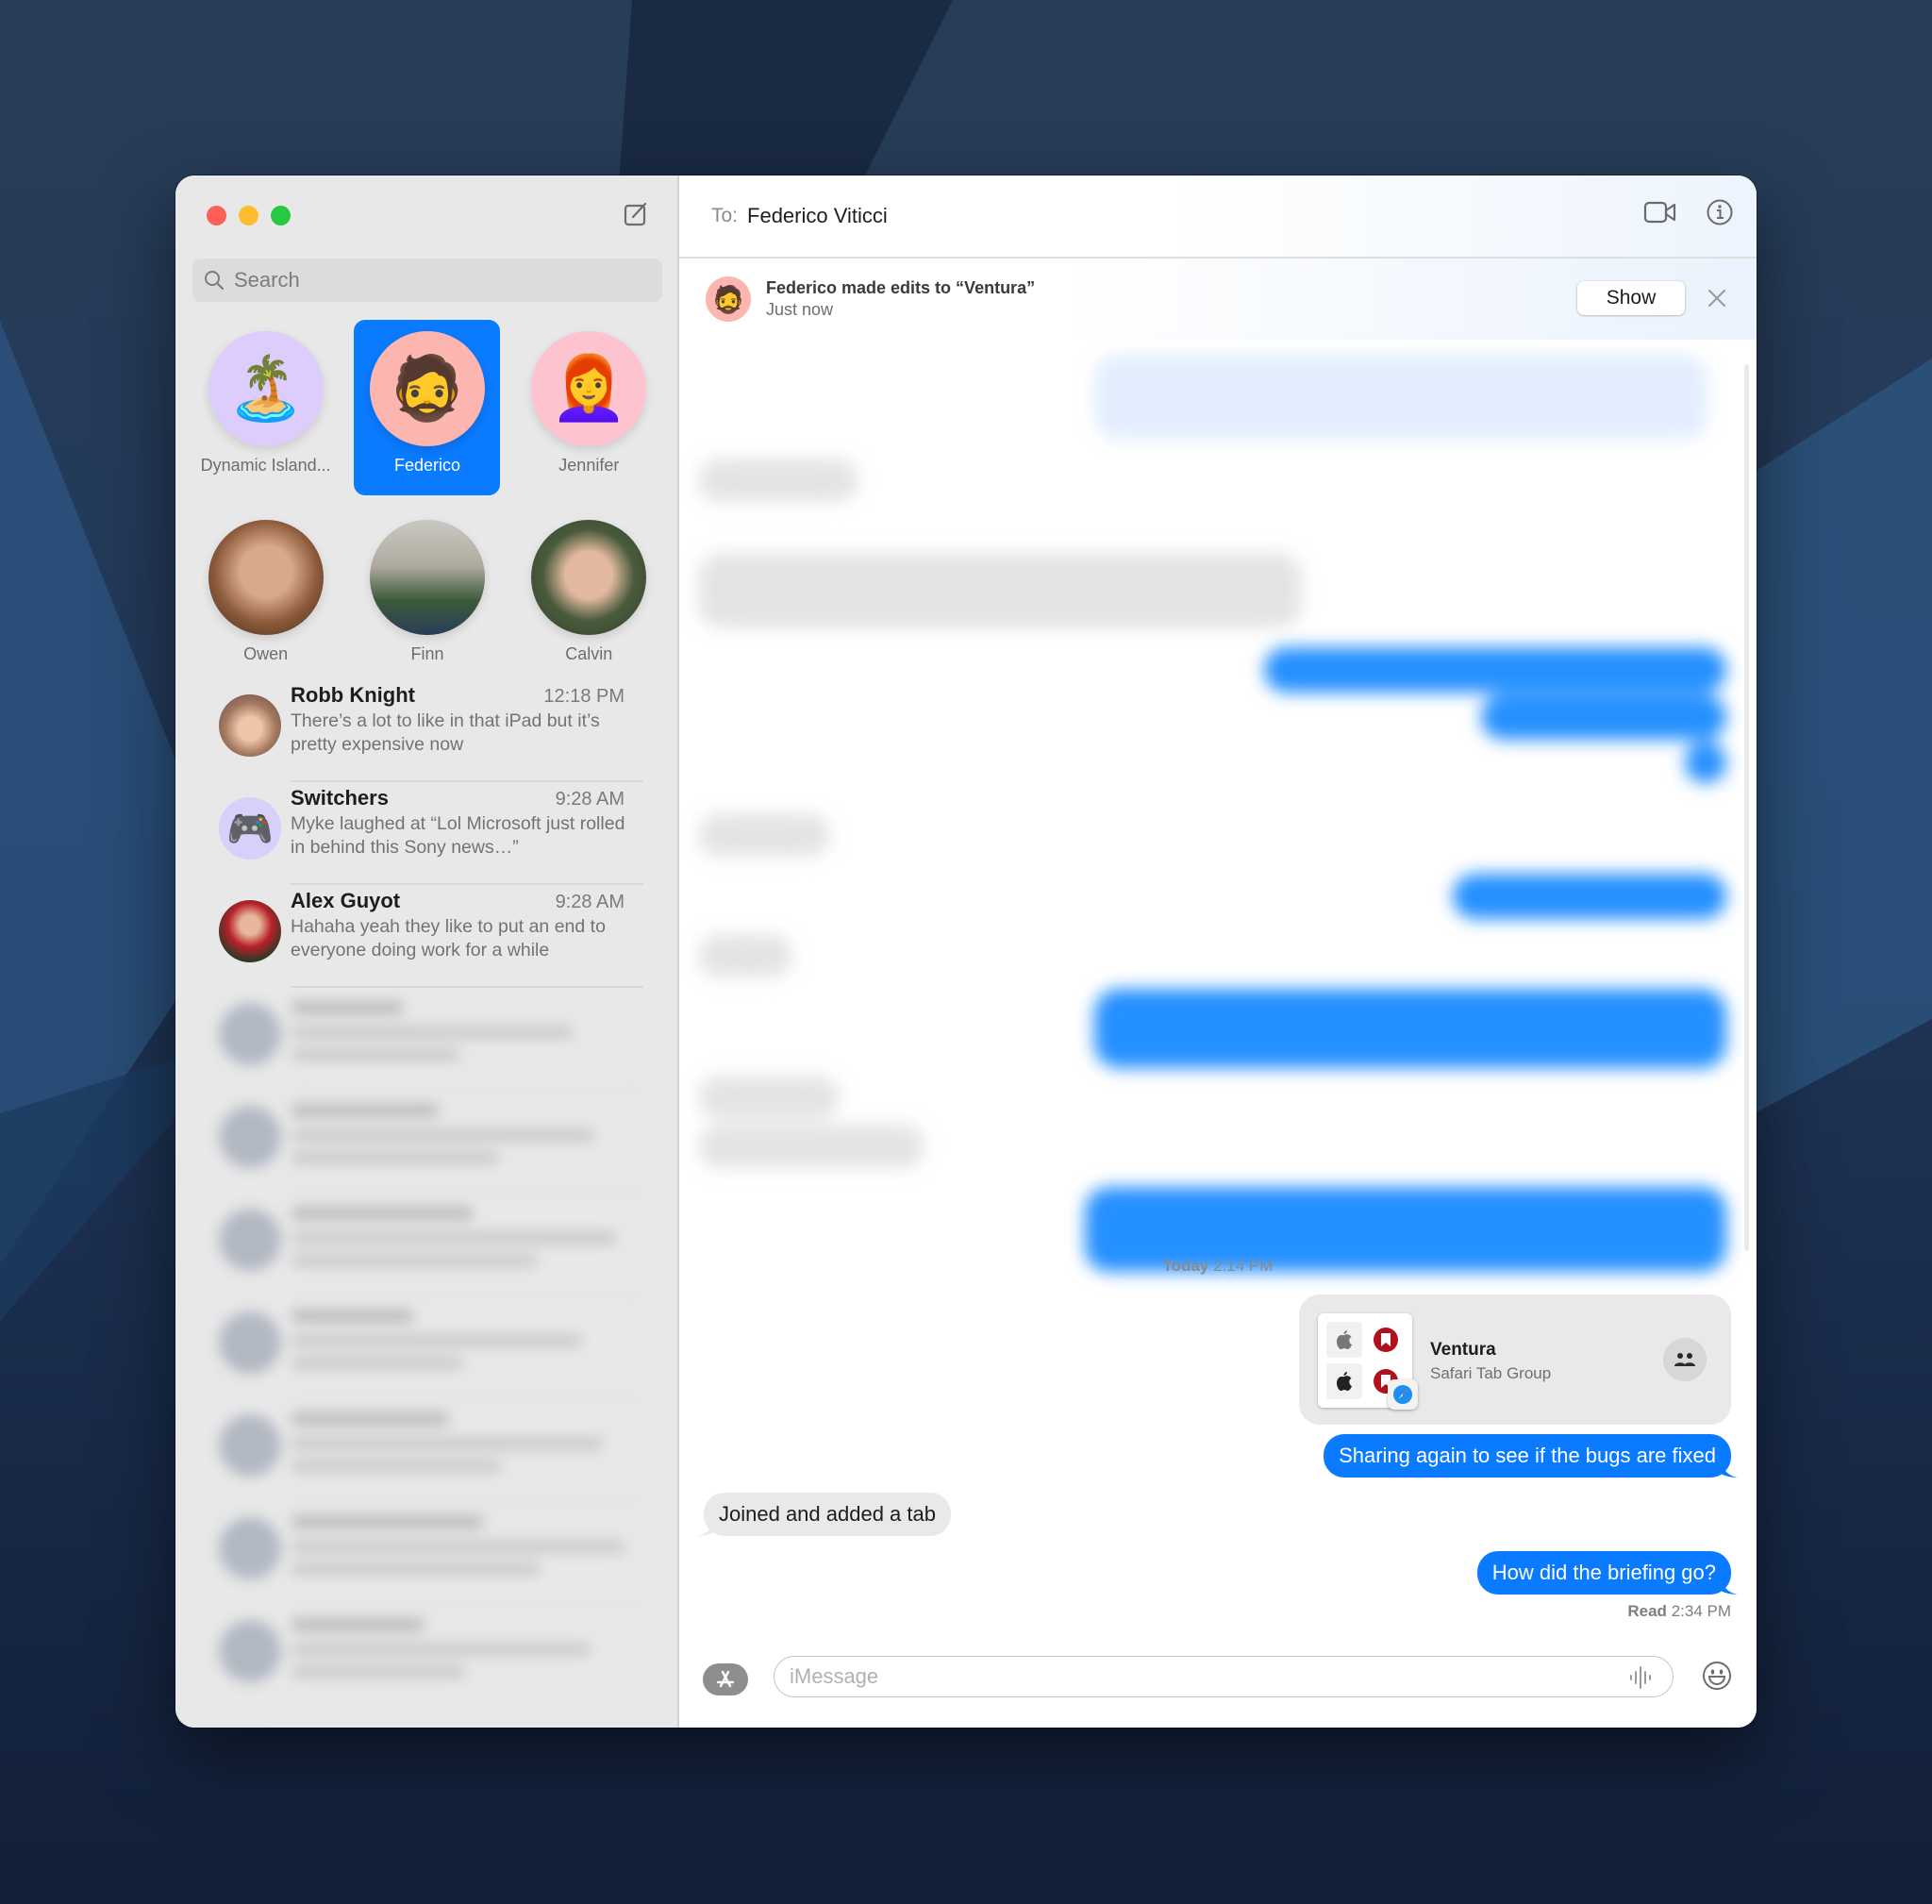 This screenshot has width=1932, height=1904. I want to click on wallpaper-shape, so click(1844, 736).